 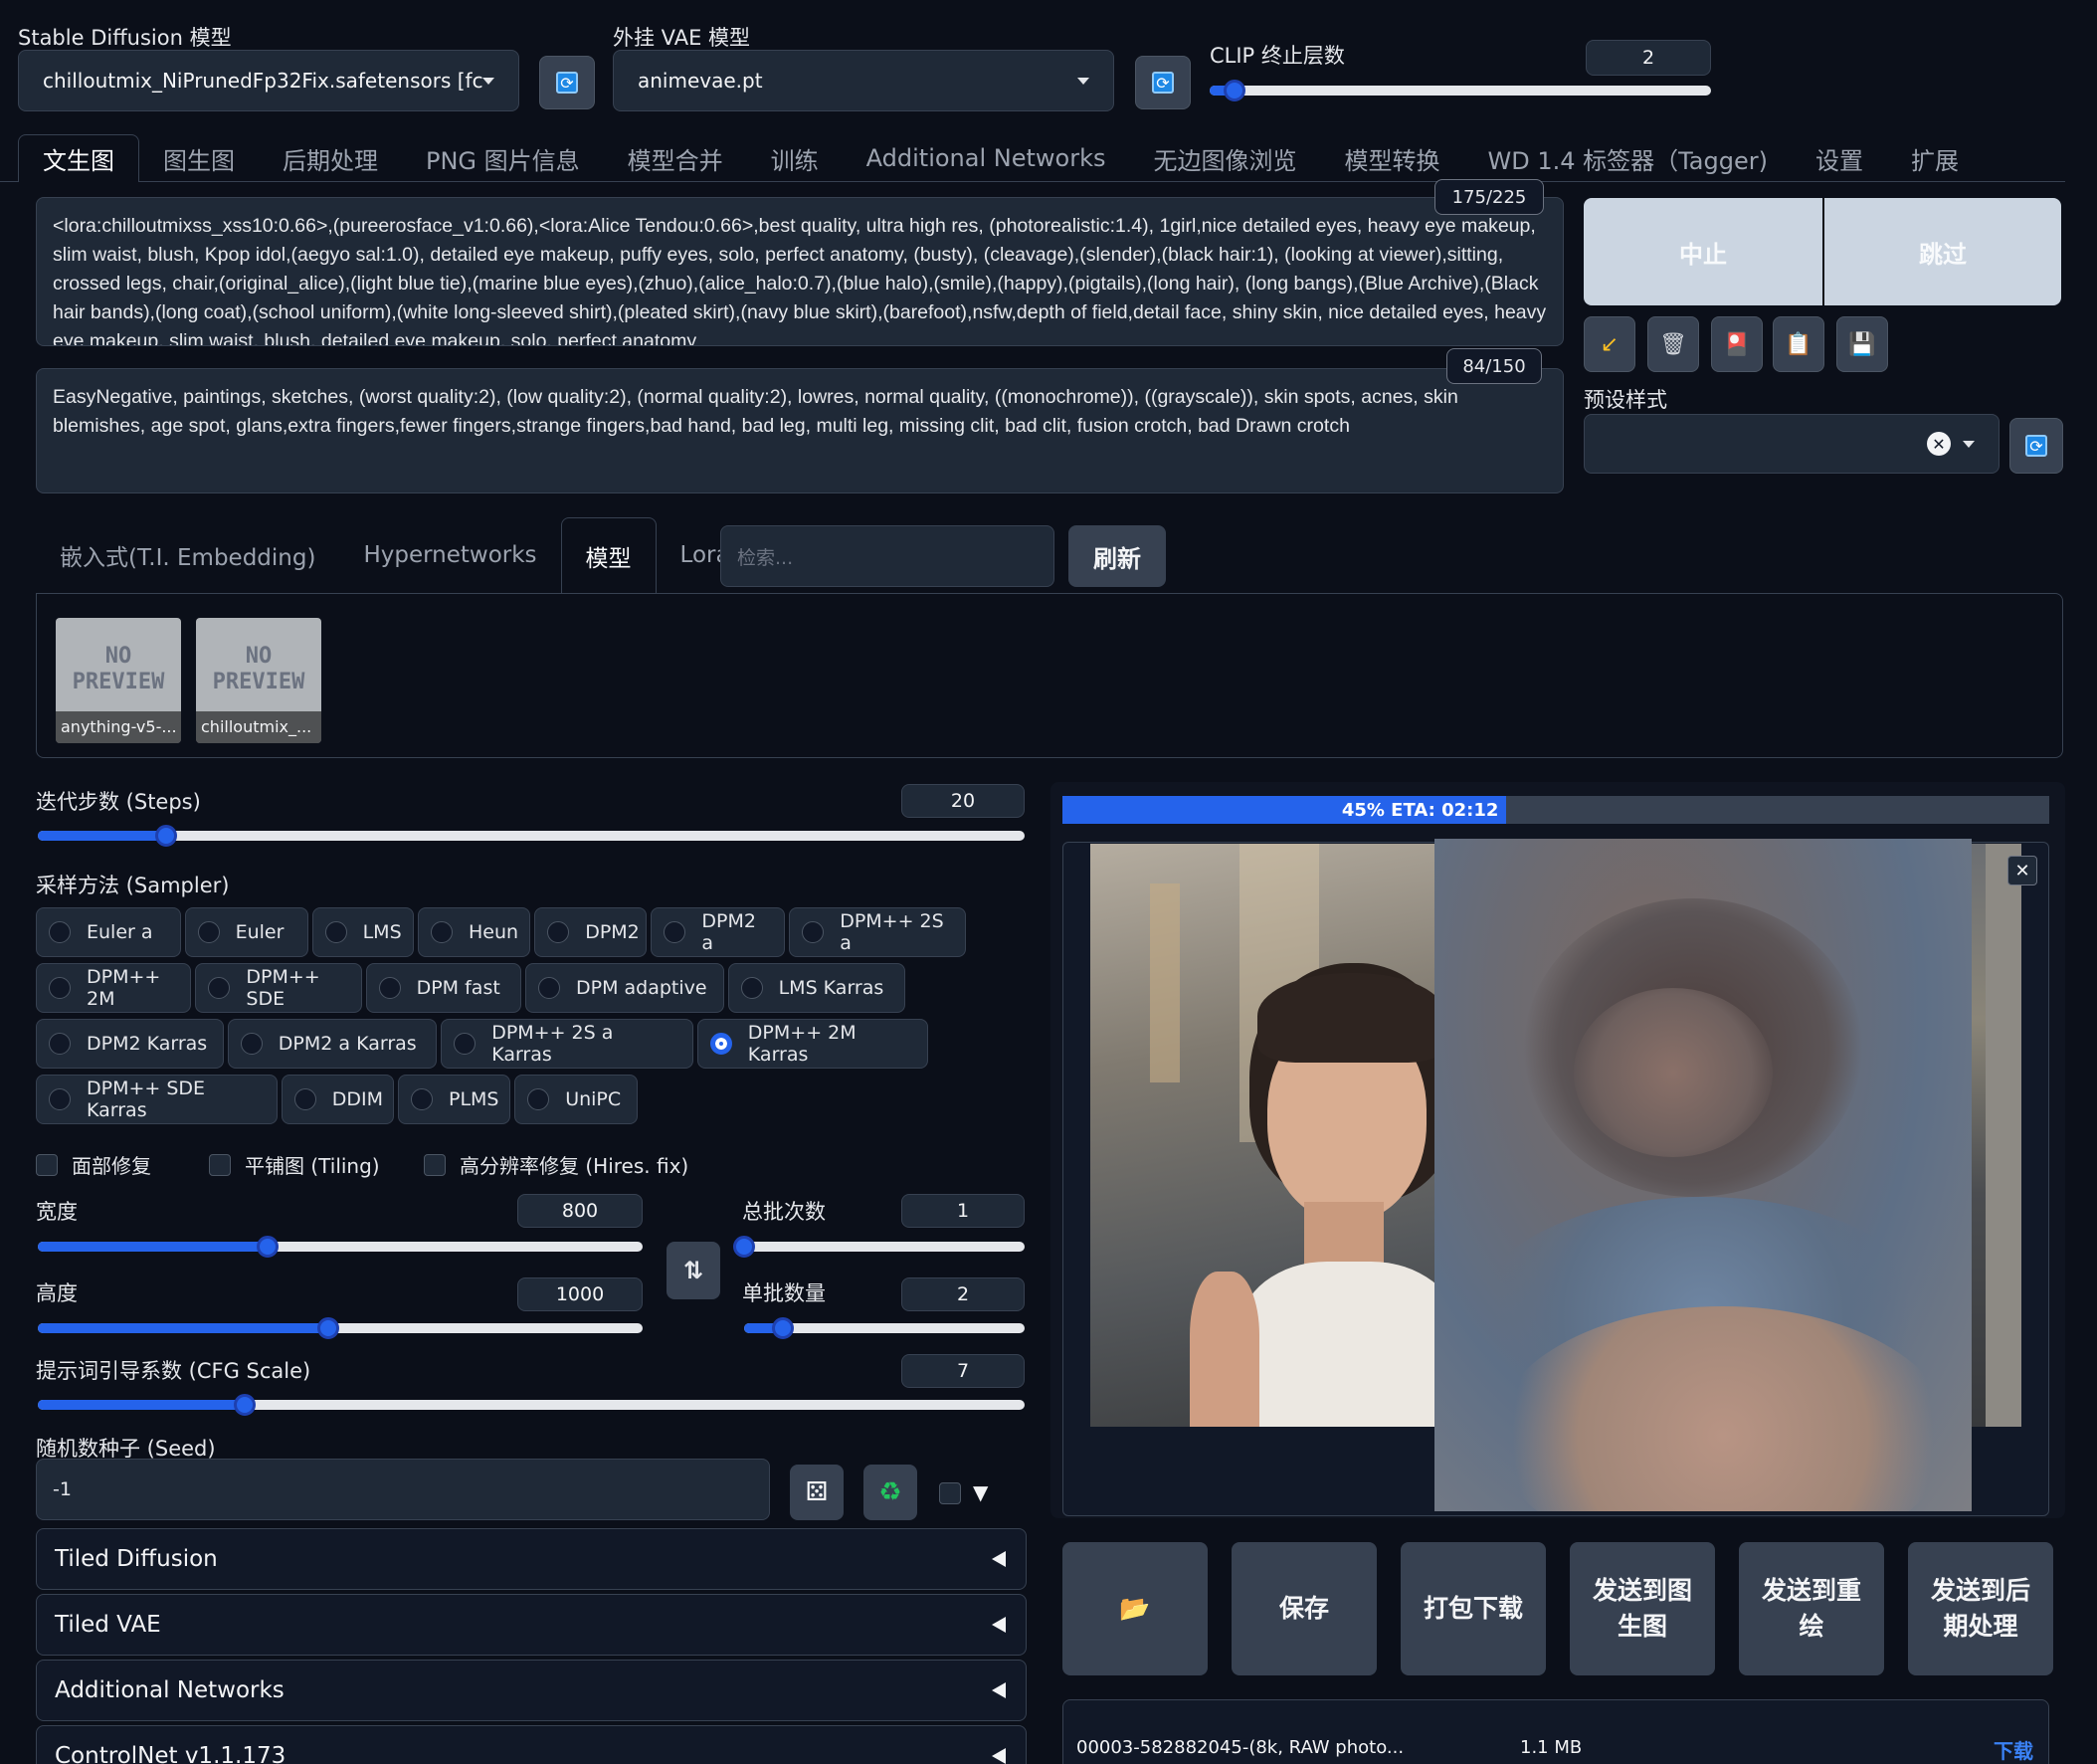 What do you see at coordinates (567, 1044) in the screenshot?
I see `sampler-option: DPM++ 2S a Karras` at bounding box center [567, 1044].